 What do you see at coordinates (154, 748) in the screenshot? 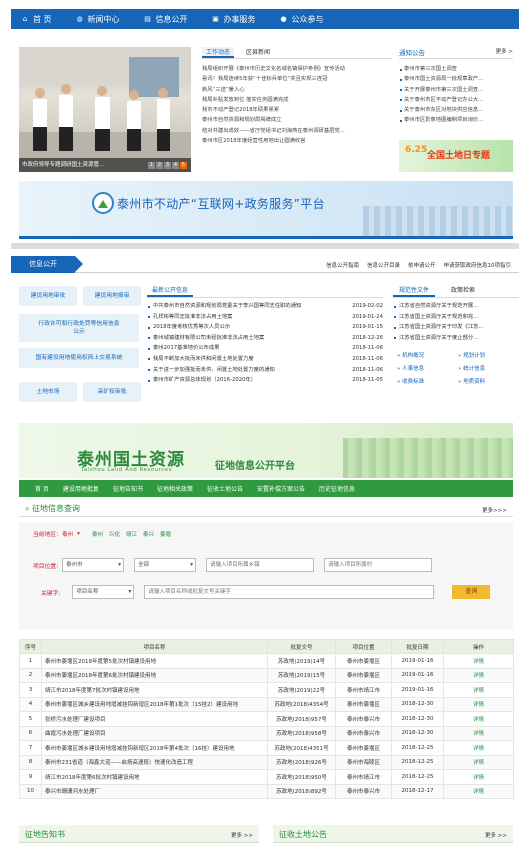
I see `table-cell: 泰州市姜堰区城乡建设用地增减挂钩新增区2018年第4批次（16挂）建设用地` at bounding box center [154, 748].